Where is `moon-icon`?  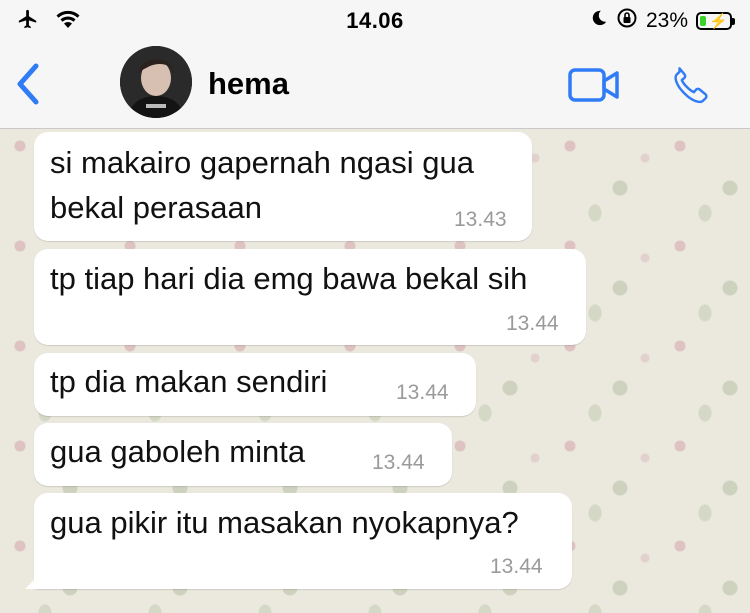 moon-icon is located at coordinates (599, 21).